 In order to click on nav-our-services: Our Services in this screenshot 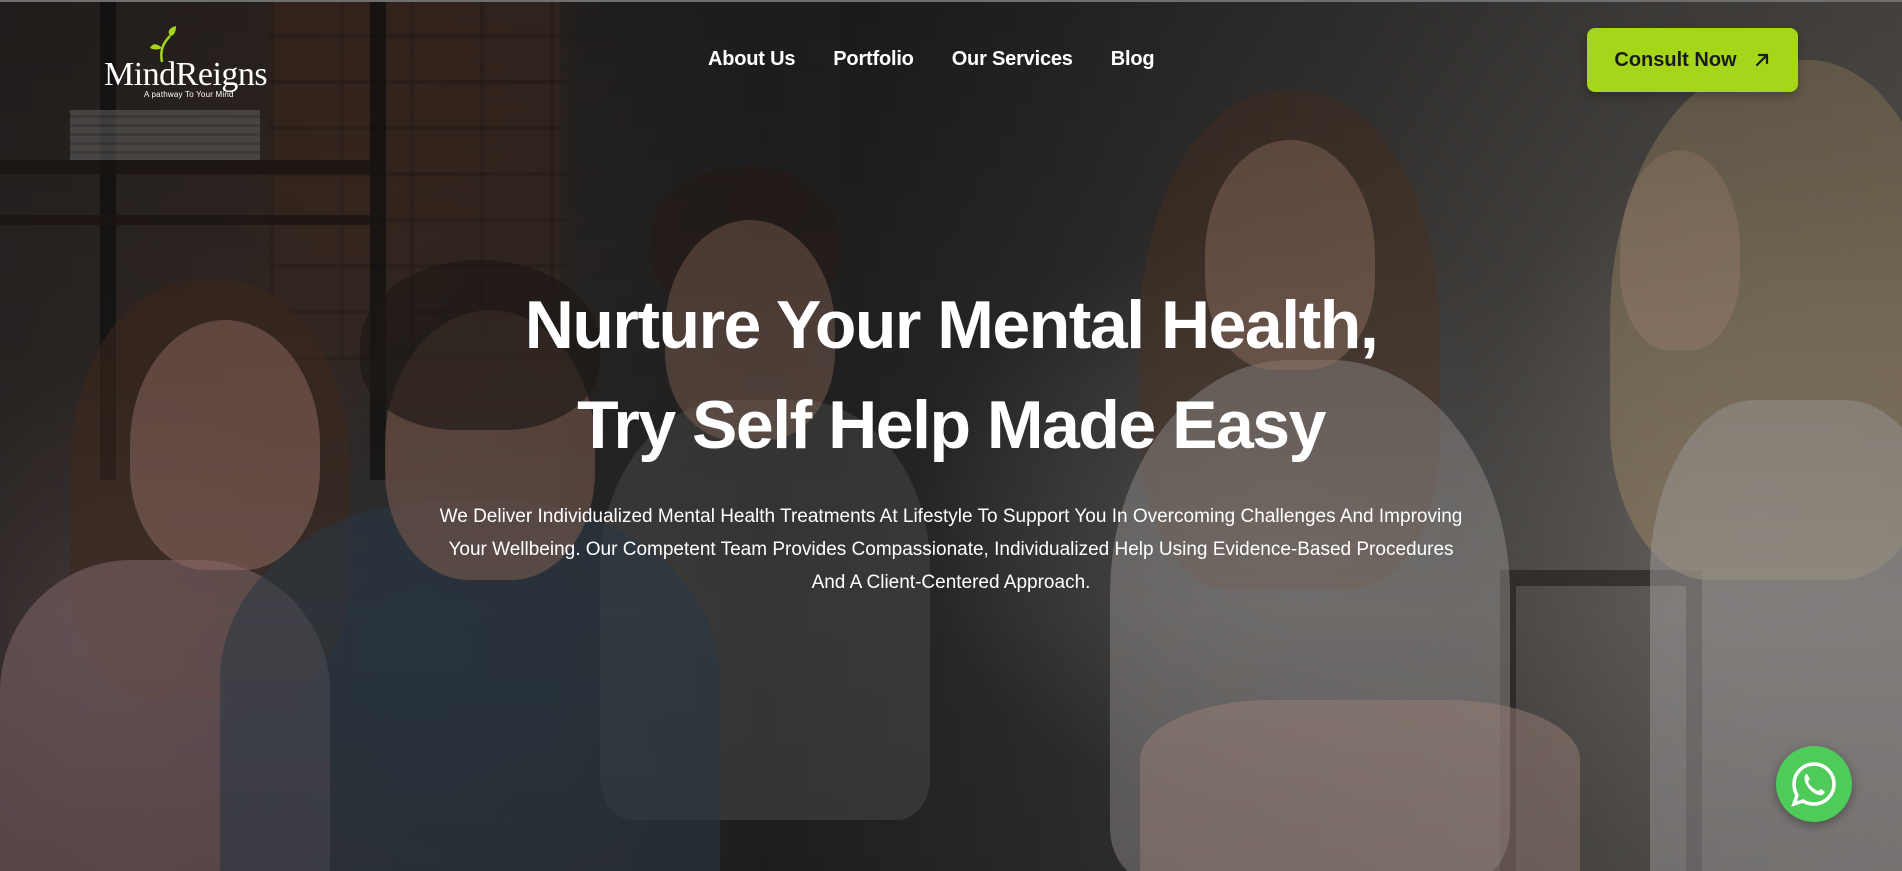, I will do `click(1012, 59)`.